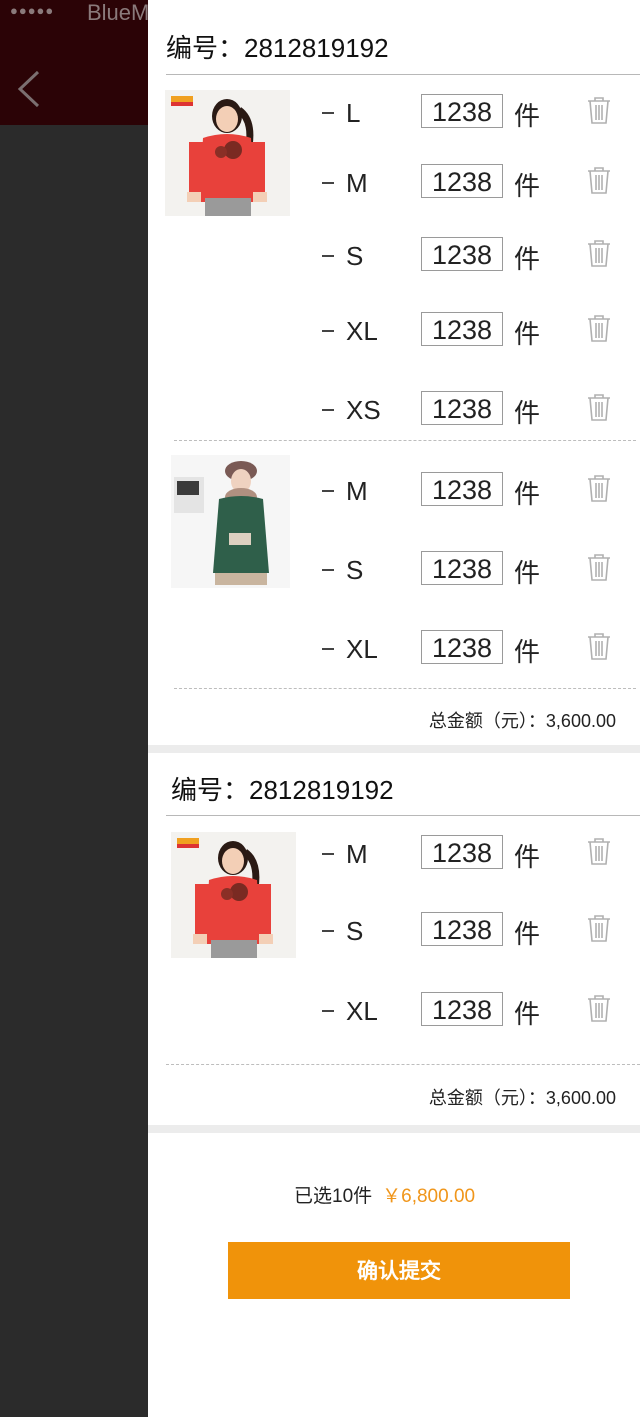 The height and width of the screenshot is (1417, 640). I want to click on size-label: L, so click(353, 113).